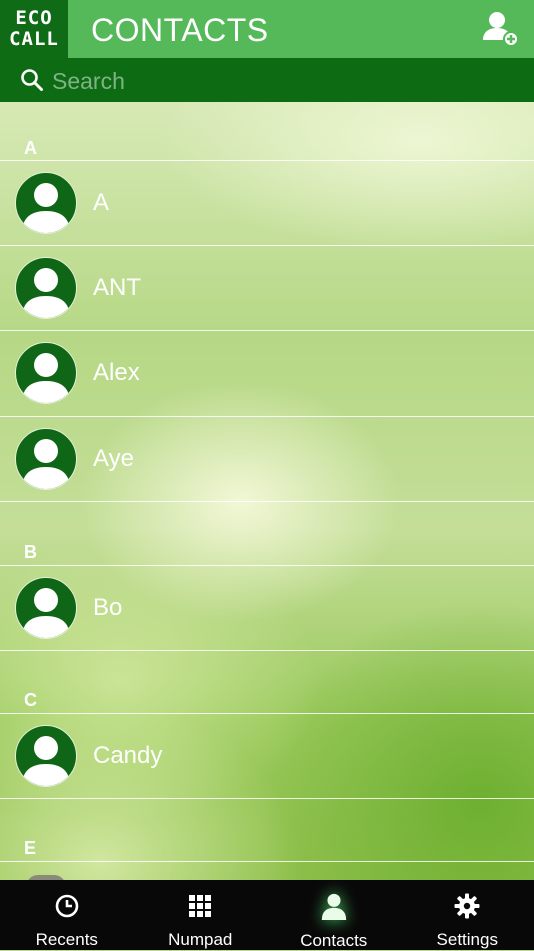 The width and height of the screenshot is (534, 951). Describe the element at coordinates (267, 288) in the screenshot. I see `contact-row: ANT` at that location.